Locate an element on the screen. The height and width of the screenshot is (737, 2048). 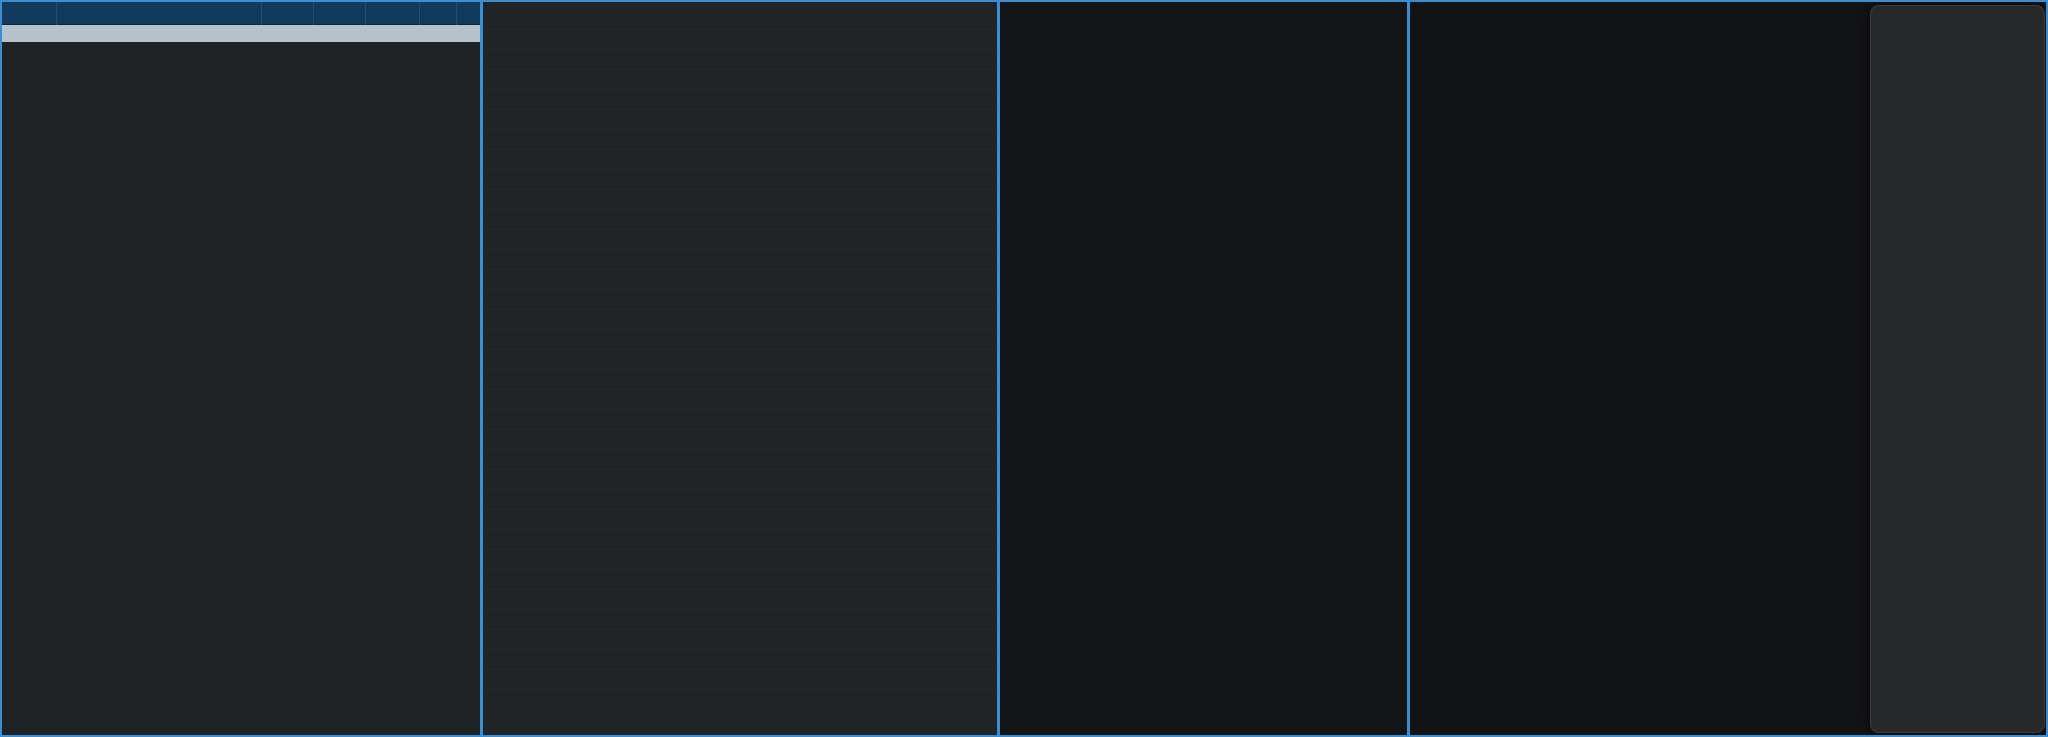
col-header-icon is located at coordinates (468, 13).